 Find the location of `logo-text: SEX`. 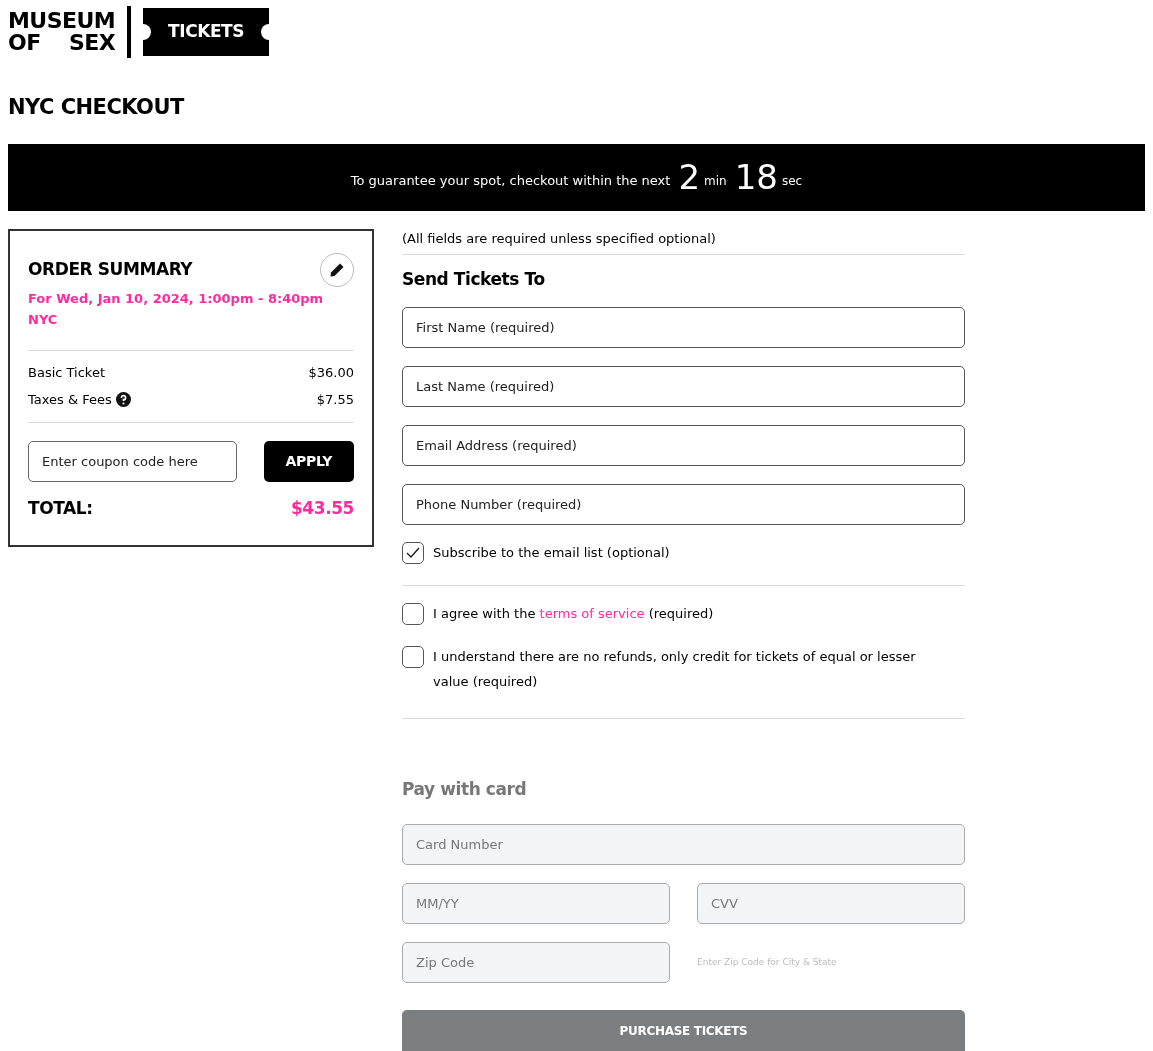

logo-text: SEX is located at coordinates (92, 43).